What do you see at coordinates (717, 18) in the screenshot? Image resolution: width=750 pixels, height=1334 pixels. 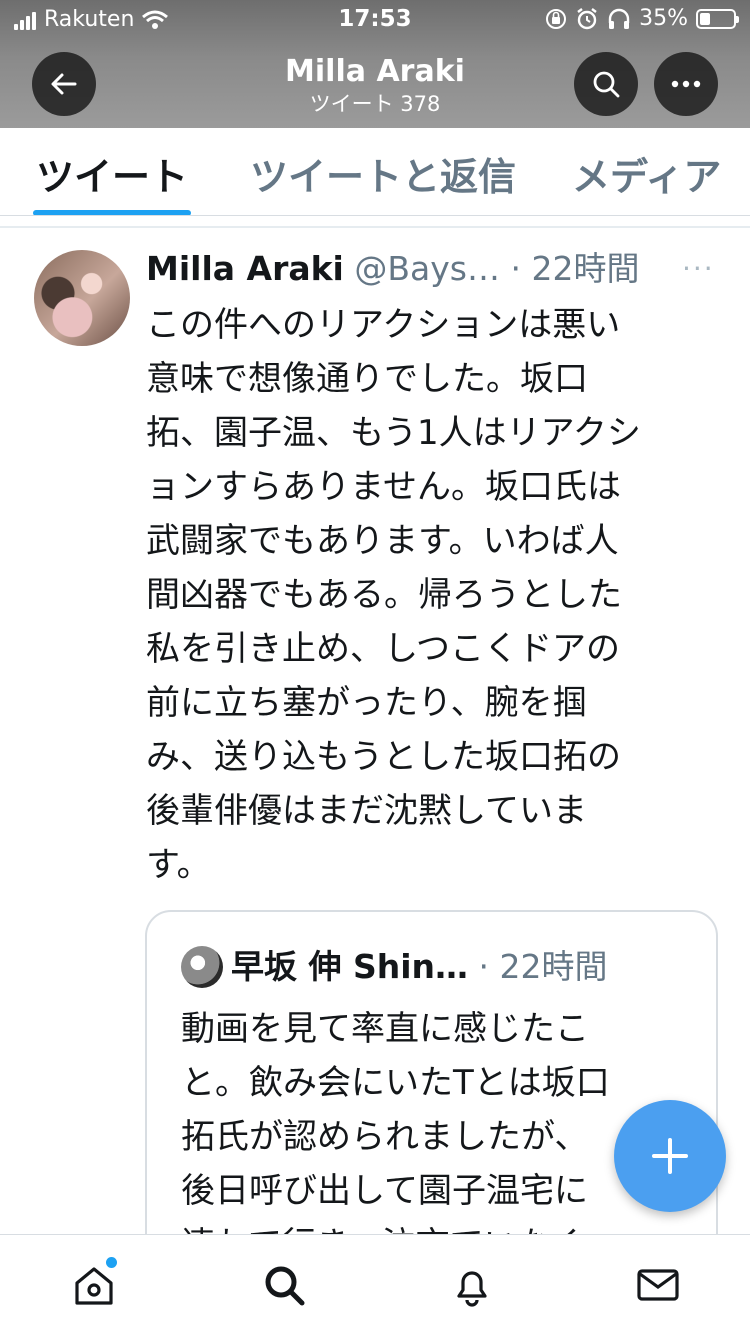 I see `battery-icon` at bounding box center [717, 18].